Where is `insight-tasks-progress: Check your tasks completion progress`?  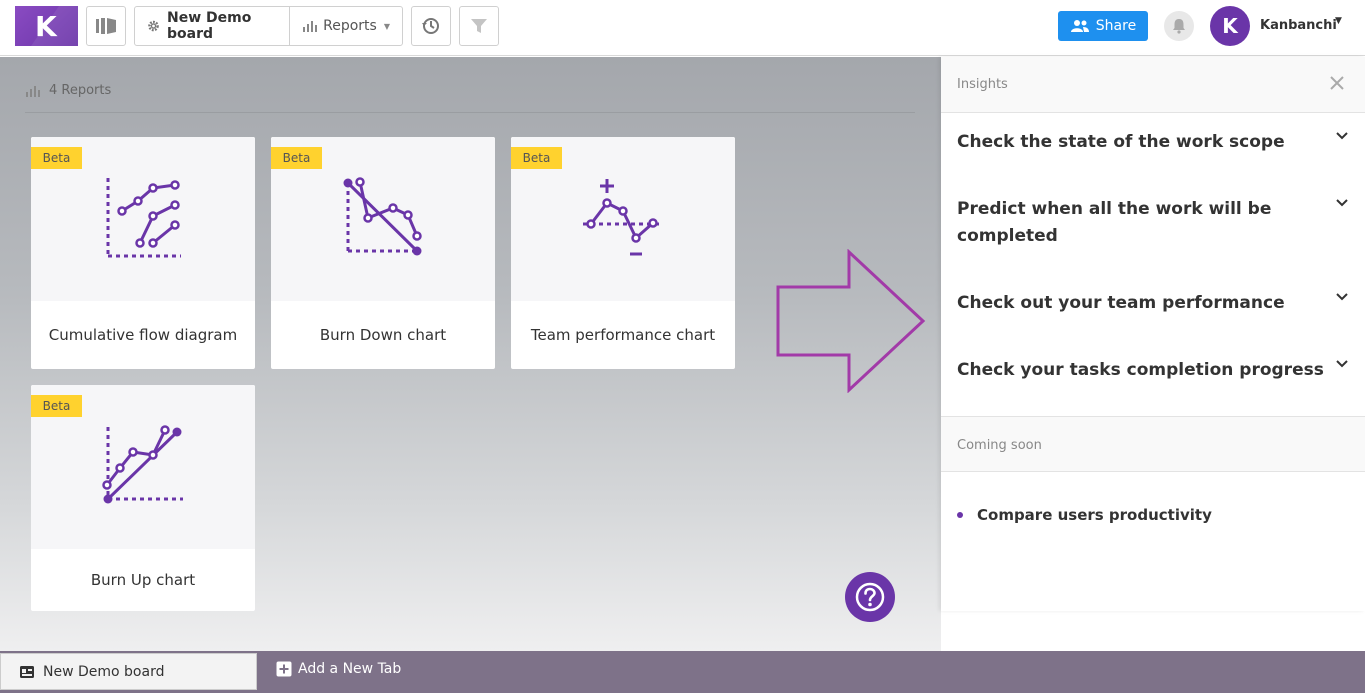
insight-tasks-progress: Check your tasks completion progress is located at coordinates (1152, 370).